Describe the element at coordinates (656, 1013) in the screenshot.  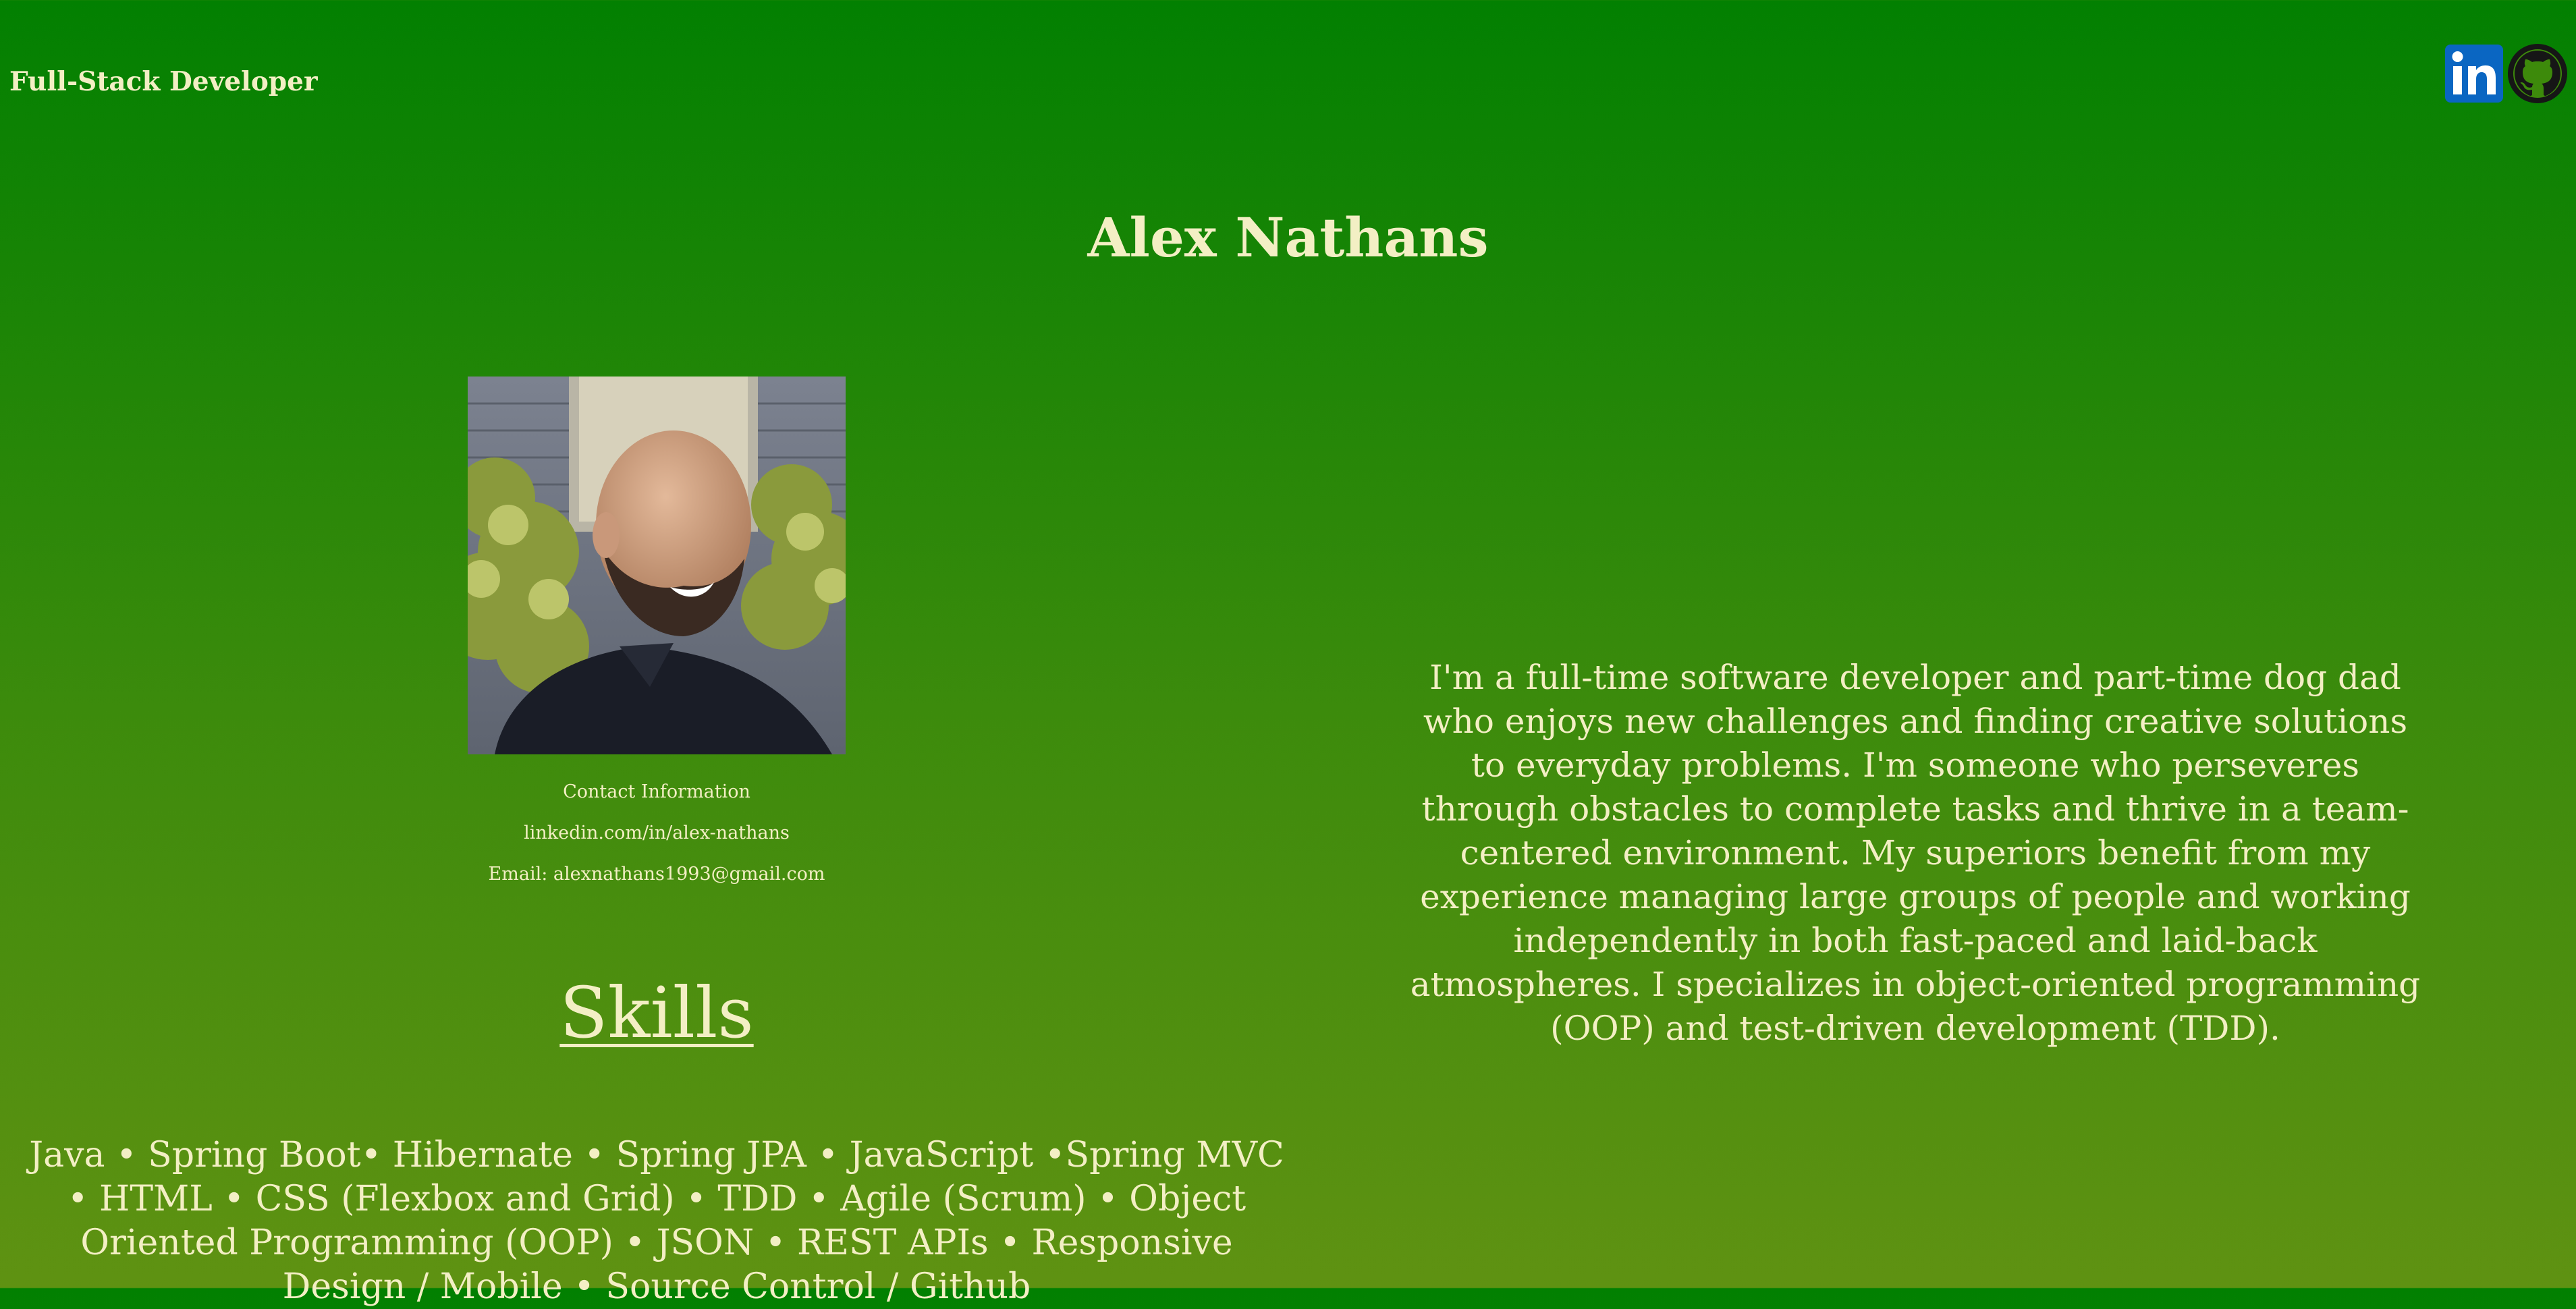
I see `skills-heading: Skills` at that location.